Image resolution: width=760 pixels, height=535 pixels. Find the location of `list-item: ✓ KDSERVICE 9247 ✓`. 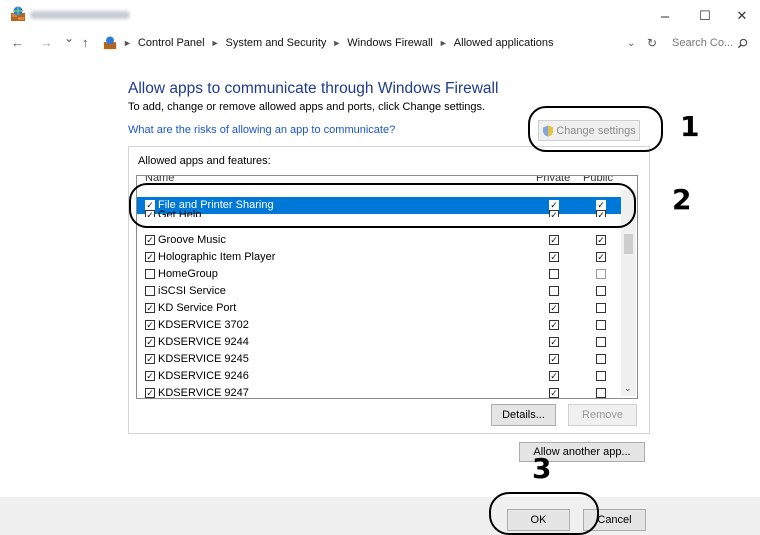

list-item: ✓ KDSERVICE 9247 ✓ is located at coordinates (379, 392).